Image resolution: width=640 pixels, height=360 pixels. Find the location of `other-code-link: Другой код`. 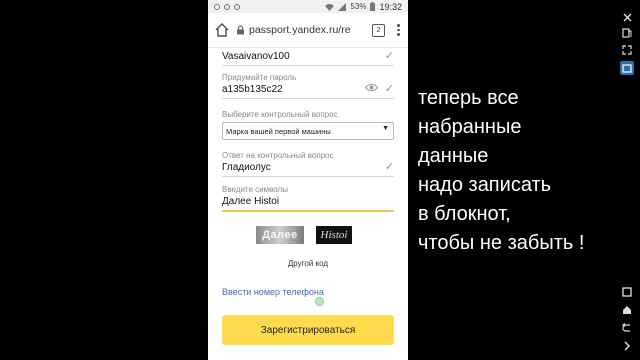

other-code-link: Другой код is located at coordinates (308, 263).